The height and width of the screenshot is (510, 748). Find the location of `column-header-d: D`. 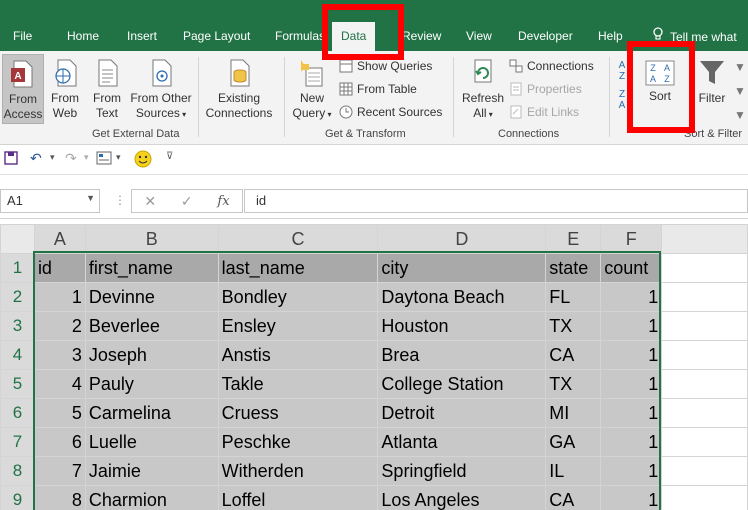

column-header-d: D is located at coordinates (462, 239).